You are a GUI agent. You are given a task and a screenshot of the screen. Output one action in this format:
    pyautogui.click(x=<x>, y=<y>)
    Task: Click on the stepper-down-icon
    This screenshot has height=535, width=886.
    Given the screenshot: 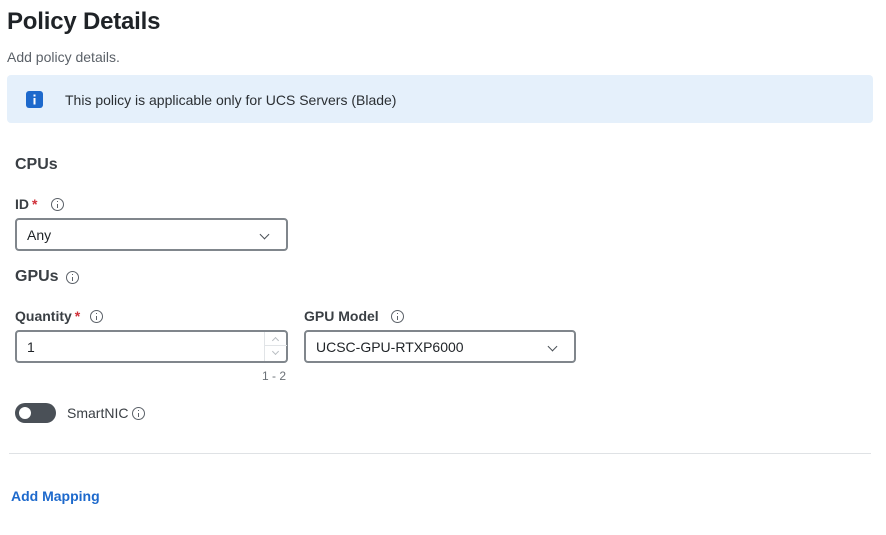 What is the action you would take?
    pyautogui.click(x=276, y=353)
    